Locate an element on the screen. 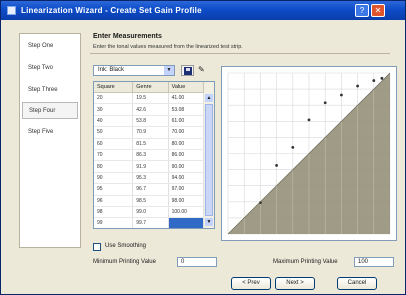 The height and width of the screenshot is (295, 406). table-cell: 20 is located at coordinates (114, 98).